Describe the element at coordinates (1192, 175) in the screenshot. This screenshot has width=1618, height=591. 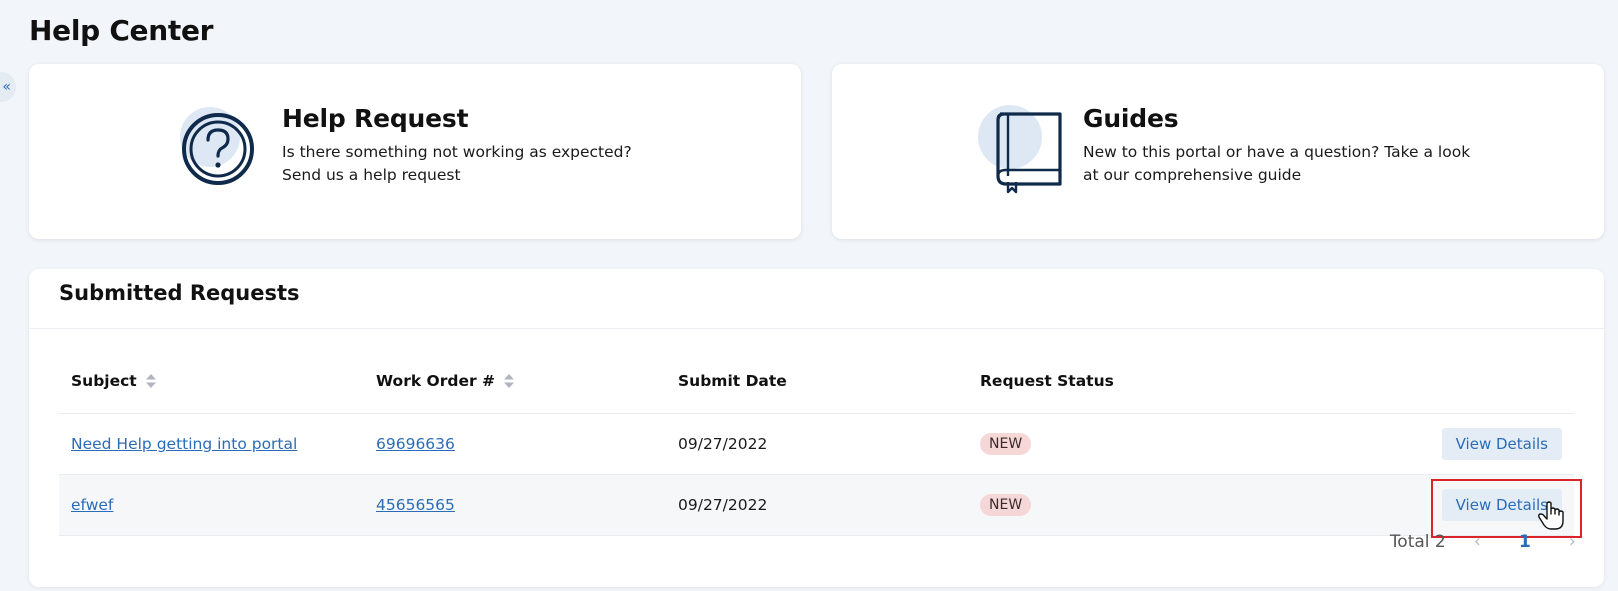
I see `guides-line-2: at our comprehensive guide` at that location.